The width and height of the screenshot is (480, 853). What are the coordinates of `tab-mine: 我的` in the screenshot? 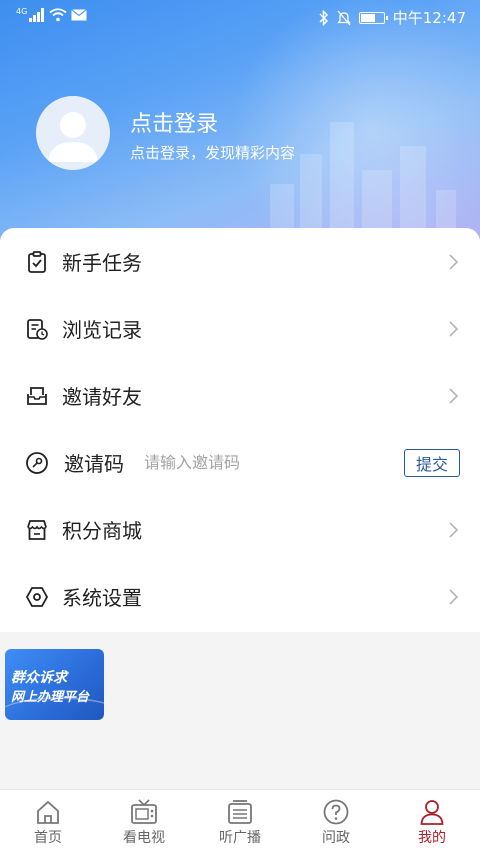 It's located at (432, 821).